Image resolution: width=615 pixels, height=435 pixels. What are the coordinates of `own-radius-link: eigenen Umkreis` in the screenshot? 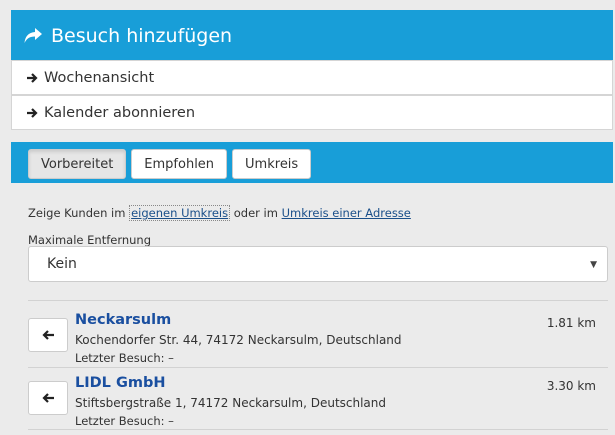 It's located at (180, 213).